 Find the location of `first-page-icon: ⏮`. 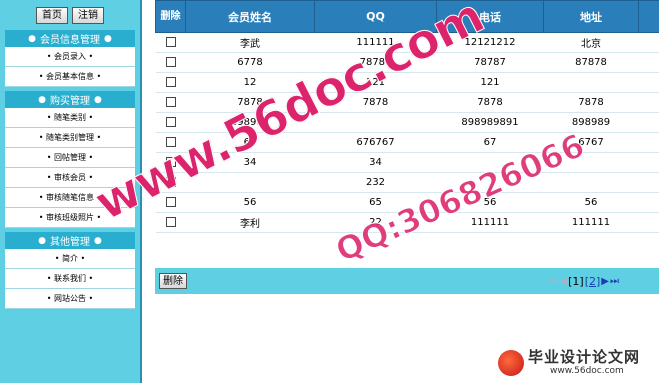

first-page-icon: ⏮ is located at coordinates (553, 281).